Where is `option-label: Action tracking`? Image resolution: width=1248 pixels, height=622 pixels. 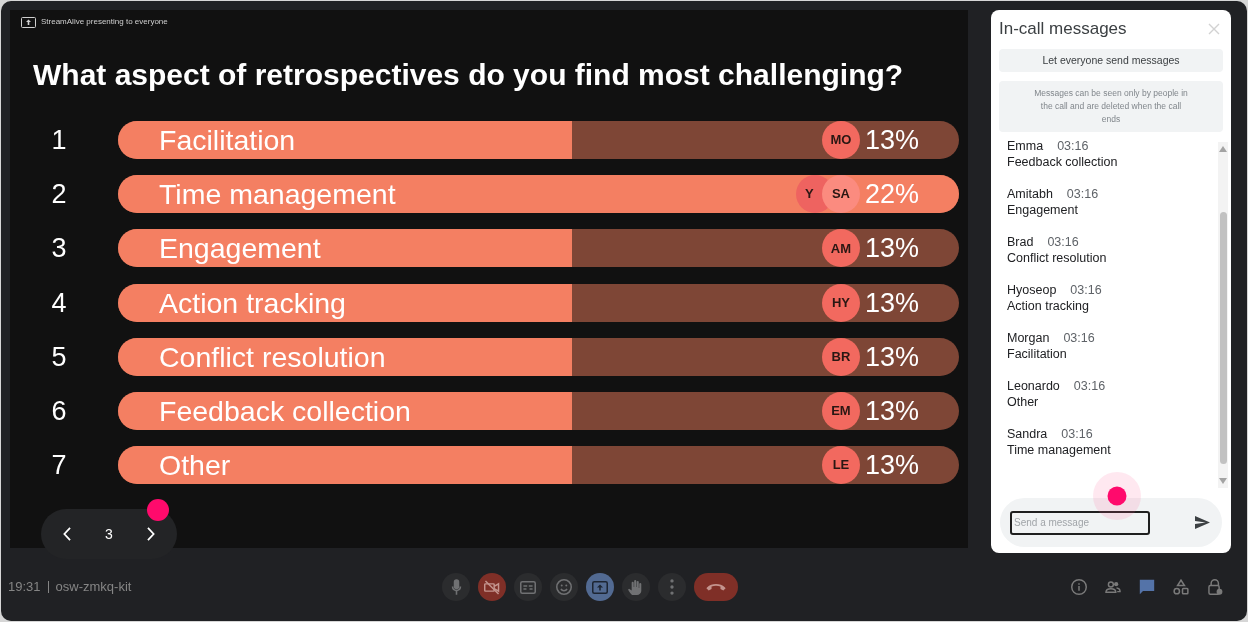
option-label: Action tracking is located at coordinates (252, 303).